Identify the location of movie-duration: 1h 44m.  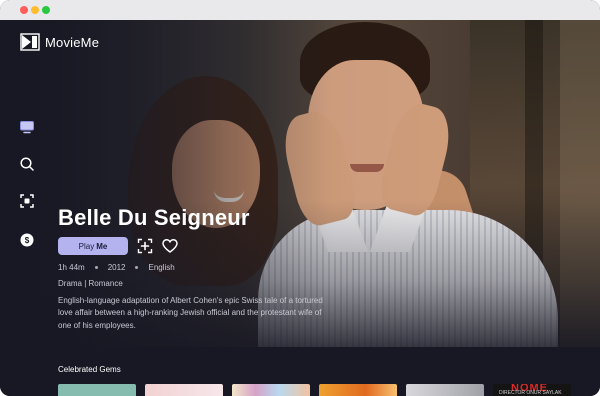
(71, 267).